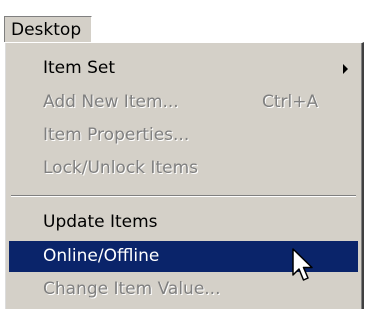  I want to click on chevron-right-icon, so click(345, 69).